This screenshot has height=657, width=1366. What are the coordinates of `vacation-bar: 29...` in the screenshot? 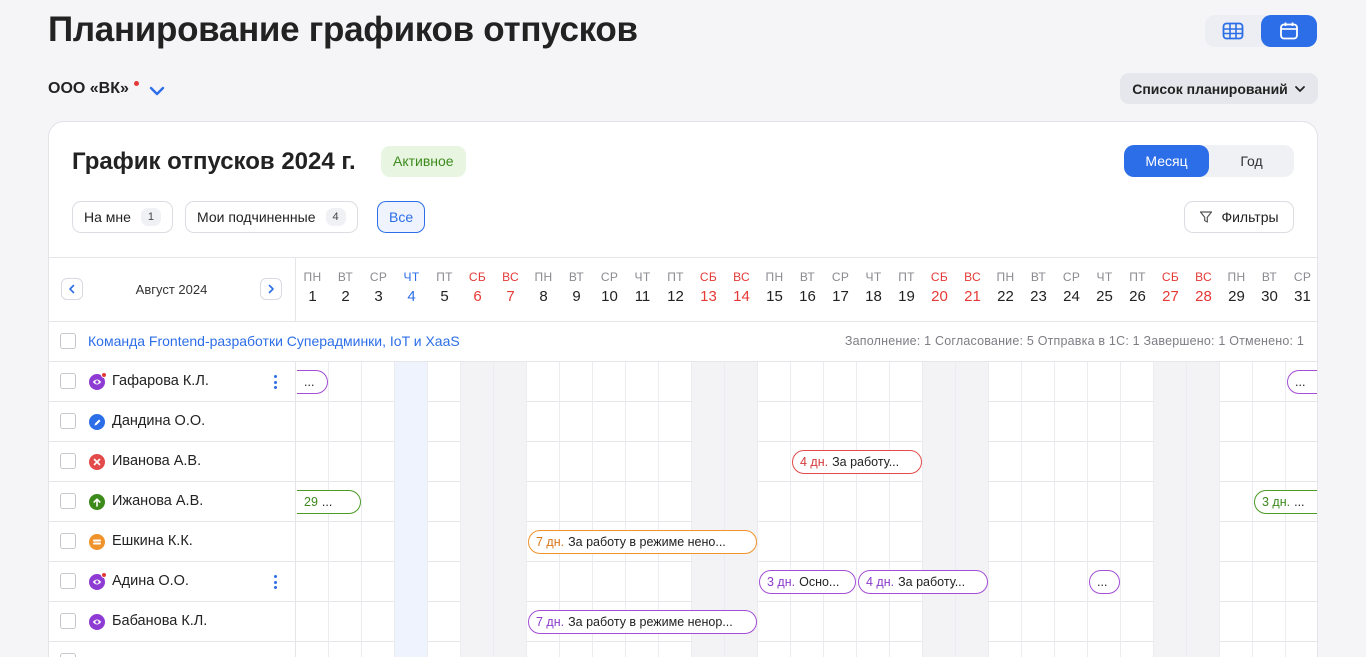 It's located at (329, 502).